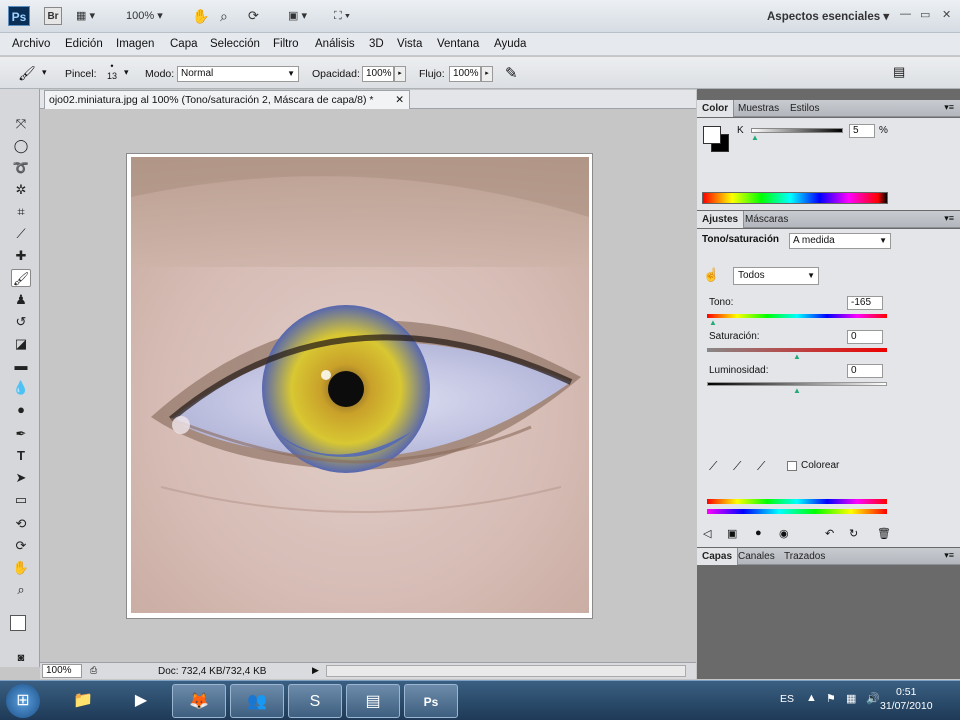  I want to click on tray-expand-icon: ▲, so click(811, 698).